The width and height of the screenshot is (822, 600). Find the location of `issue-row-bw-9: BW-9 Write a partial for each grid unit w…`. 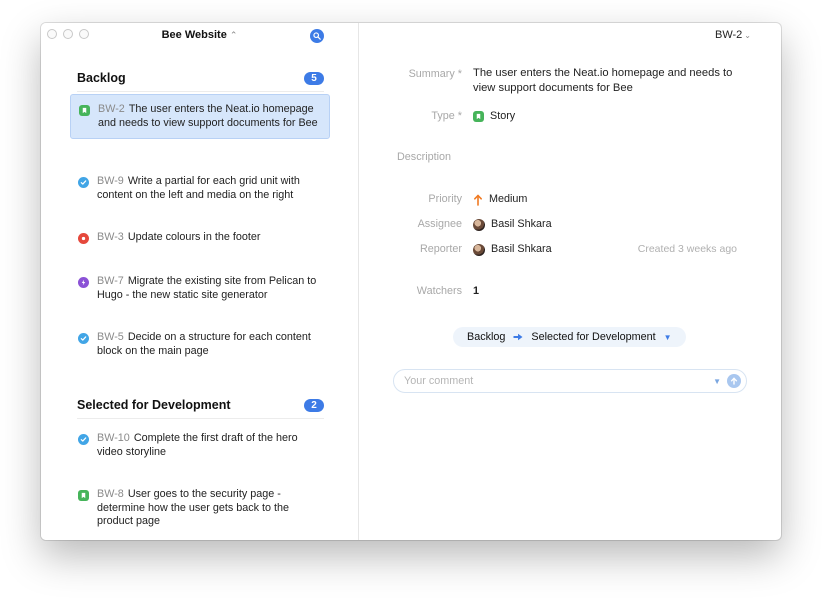

issue-row-bw-9: BW-9 Write a partial for each grid unit w… is located at coordinates (200, 188).